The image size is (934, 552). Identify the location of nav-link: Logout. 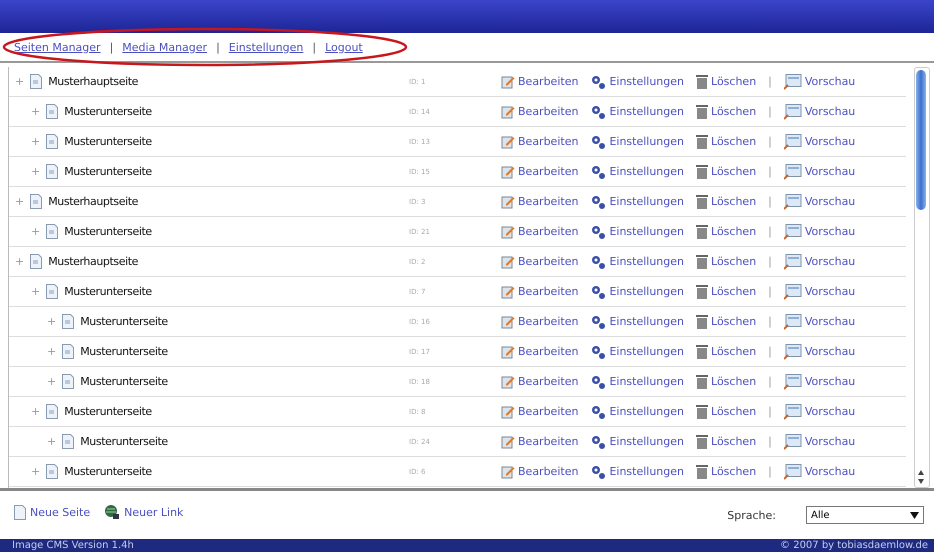
(344, 47).